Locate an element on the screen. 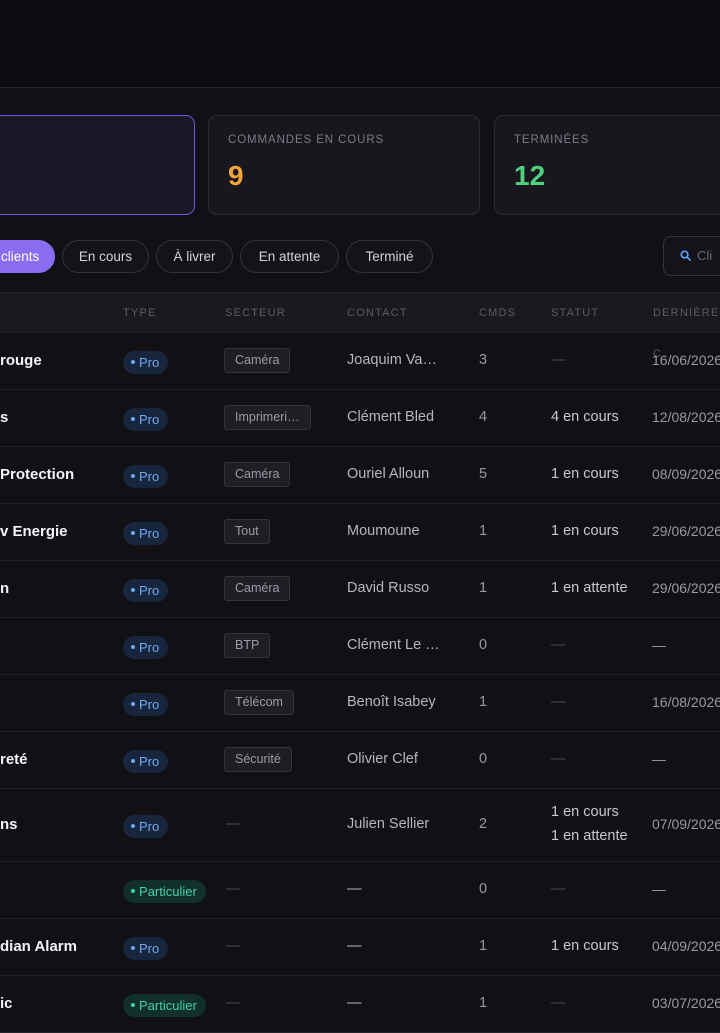 Image resolution: width=720 pixels, height=1033 pixels. table-row: Pro Télécom Benoît Isabey 1 — 16/08/2026 is located at coordinates (360, 703).